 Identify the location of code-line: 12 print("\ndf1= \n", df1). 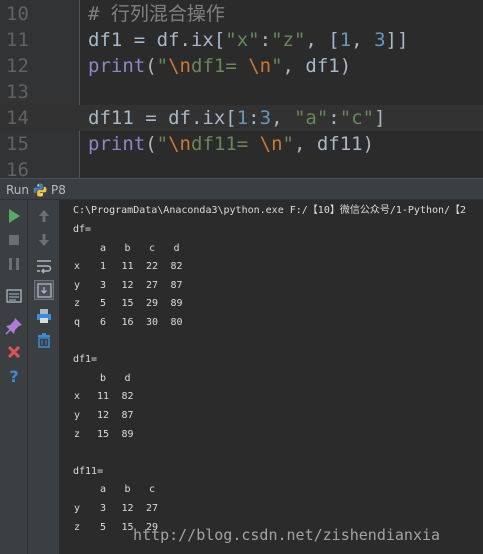
(241, 66).